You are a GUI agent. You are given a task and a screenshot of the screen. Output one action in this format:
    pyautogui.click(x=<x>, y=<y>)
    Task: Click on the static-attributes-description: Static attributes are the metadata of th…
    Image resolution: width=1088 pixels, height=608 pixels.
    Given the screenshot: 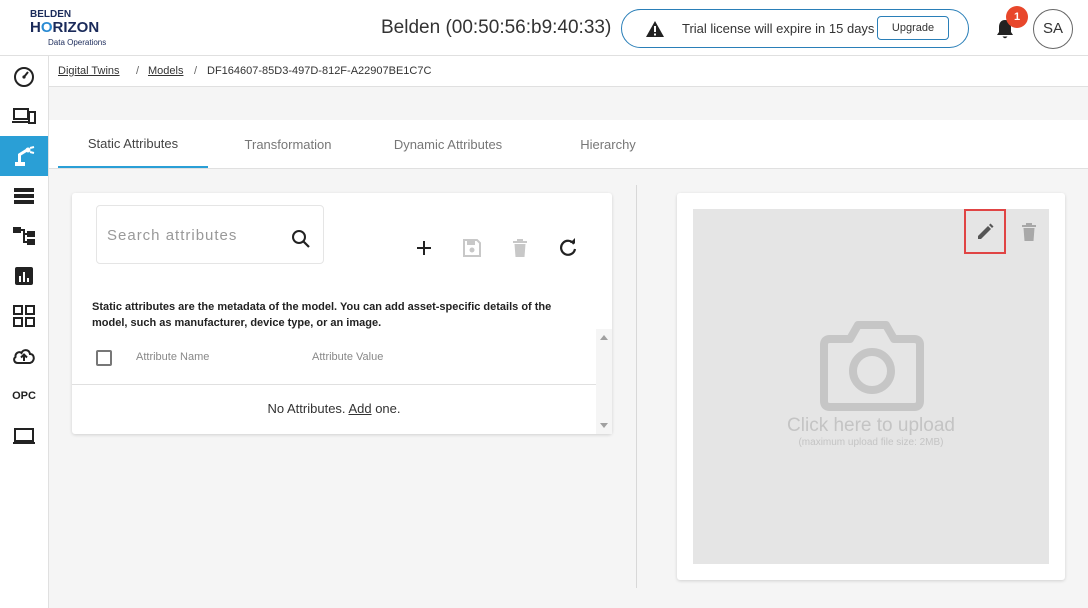 What is the action you would take?
    pyautogui.click(x=322, y=315)
    